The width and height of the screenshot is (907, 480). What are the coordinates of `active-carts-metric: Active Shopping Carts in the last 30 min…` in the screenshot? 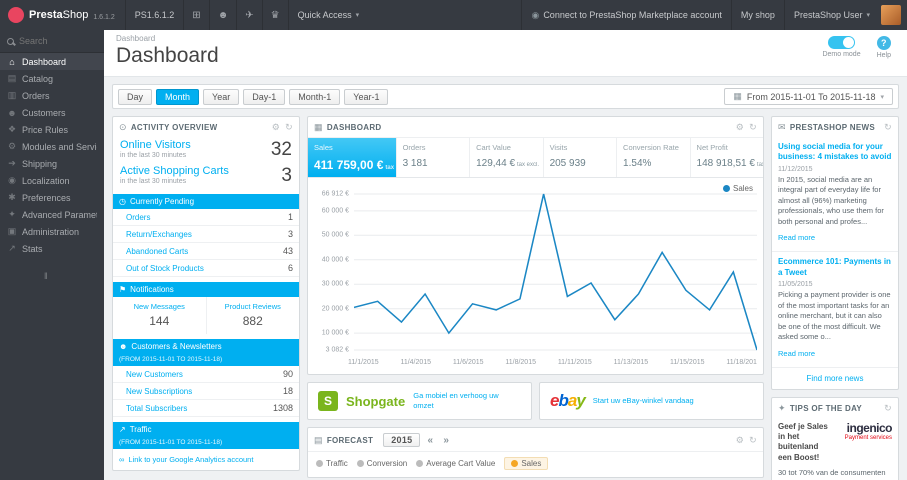 It's located at (206, 176).